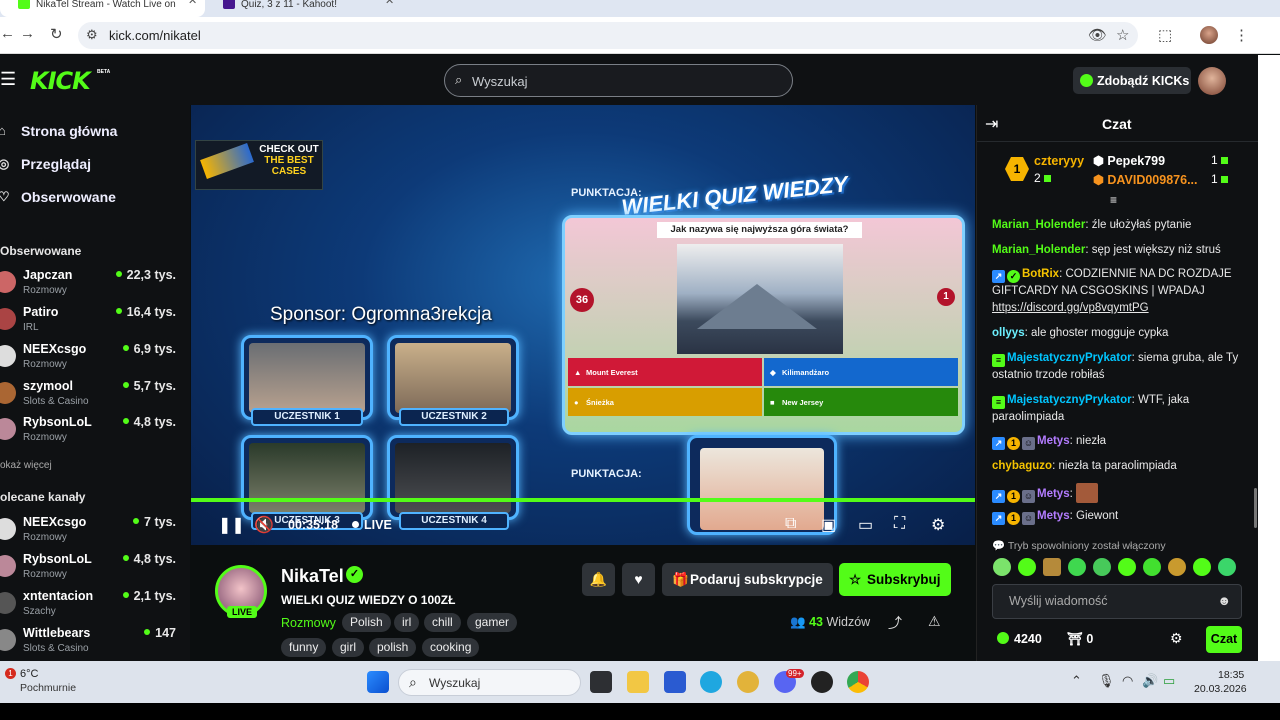 This screenshot has height=720, width=1280. What do you see at coordinates (1113, 200) in the screenshot?
I see `expand-gifters-icon: ≡` at bounding box center [1113, 200].